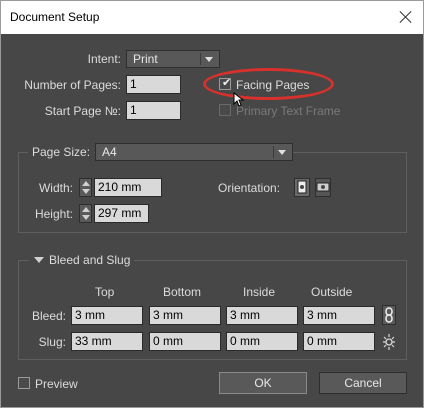 This screenshot has width=424, height=408. I want to click on intent-label: Intent:, so click(104, 59).